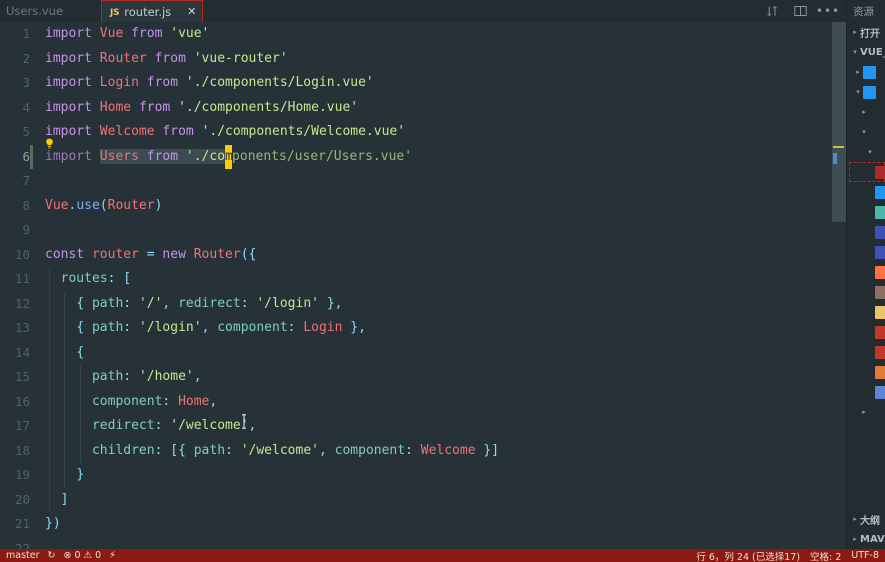  I want to click on more-actions-icon: •••, so click(827, 11).